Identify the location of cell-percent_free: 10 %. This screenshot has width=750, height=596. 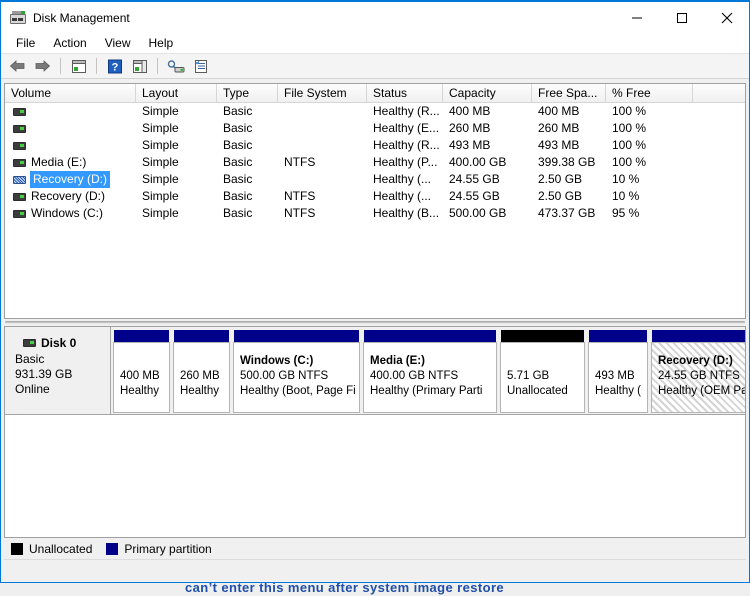
(626, 196).